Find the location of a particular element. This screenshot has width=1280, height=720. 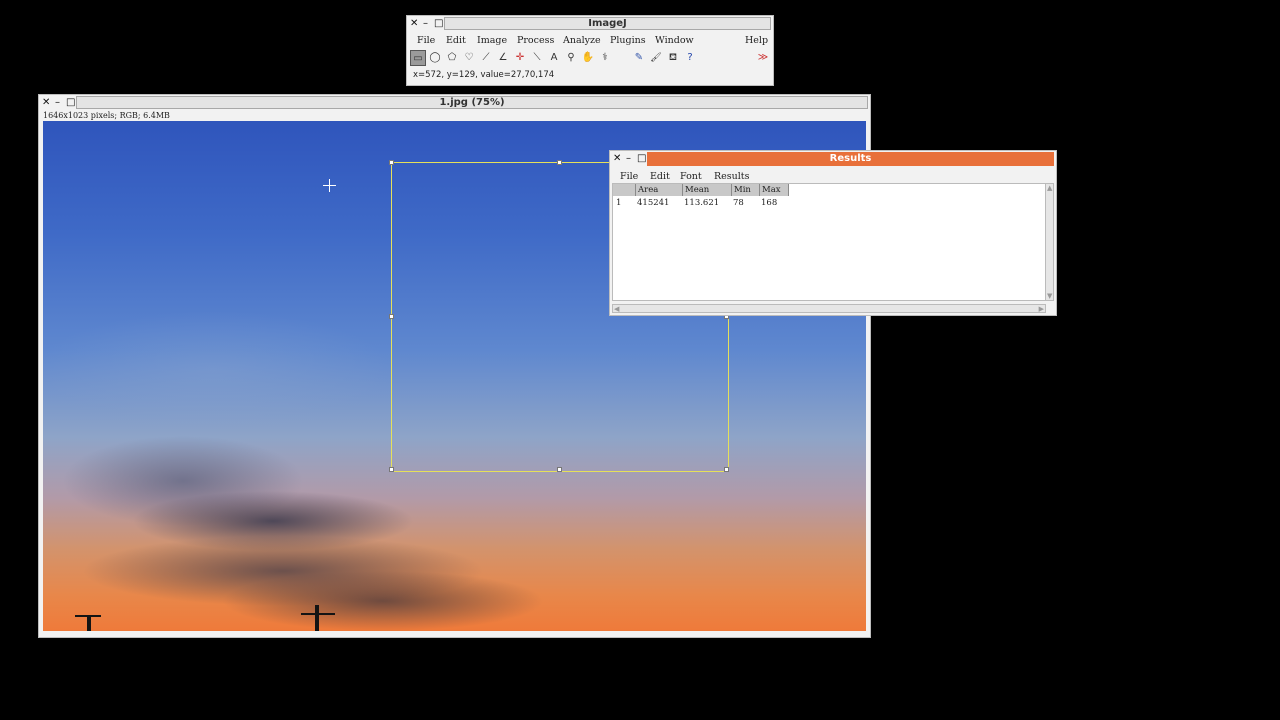

imagej-titlebar: ✕ – □ ImageJ is located at coordinates (590, 24).